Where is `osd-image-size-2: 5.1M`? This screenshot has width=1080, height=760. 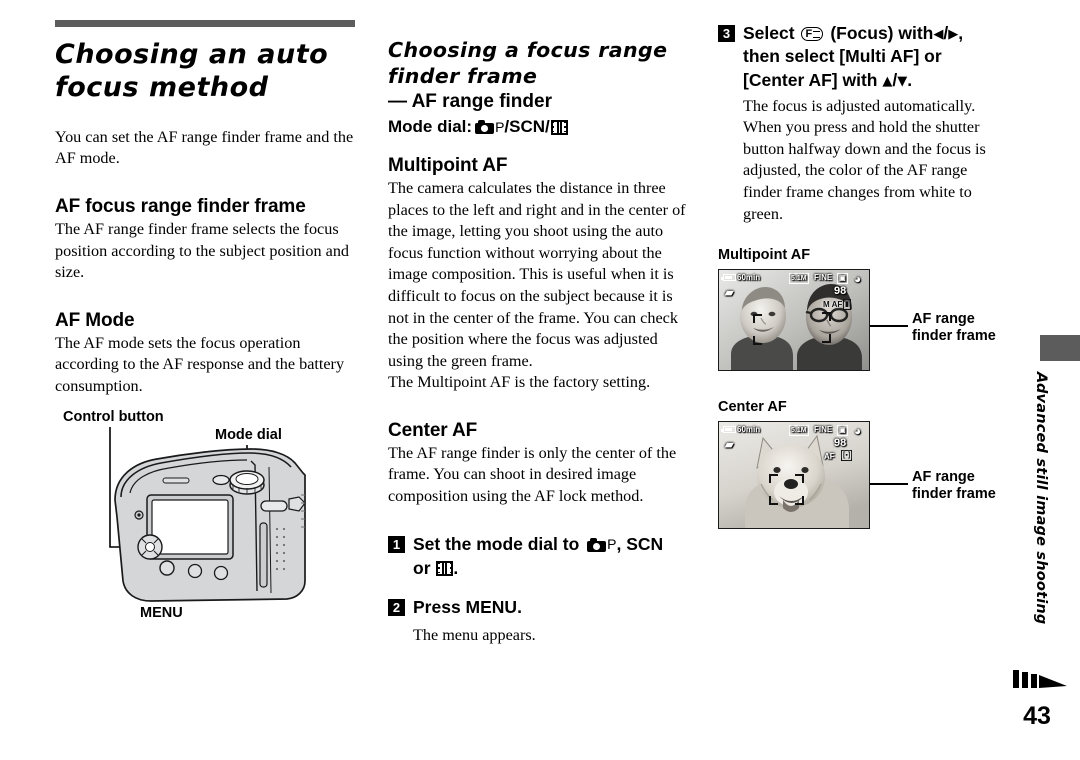 osd-image-size-2: 5.1M is located at coordinates (799, 431).